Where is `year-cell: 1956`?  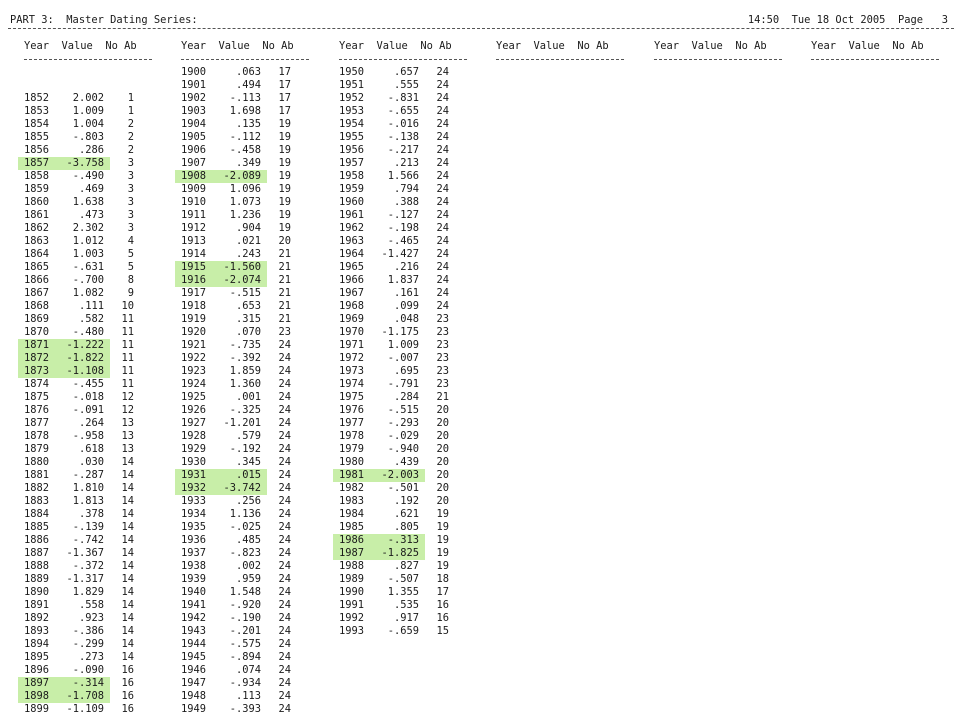 year-cell: 1956 is located at coordinates (352, 150).